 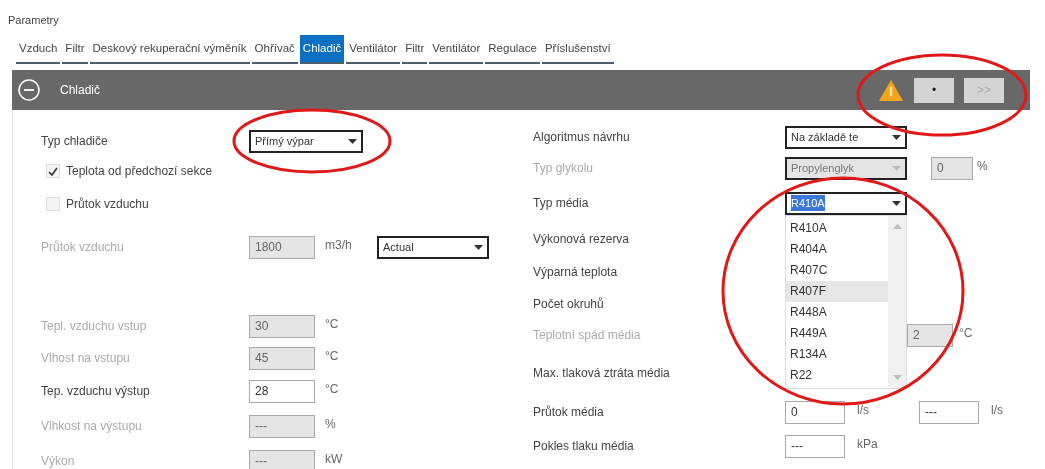 What do you see at coordinates (306, 141) in the screenshot?
I see `dropdown: Přímý výpar` at bounding box center [306, 141].